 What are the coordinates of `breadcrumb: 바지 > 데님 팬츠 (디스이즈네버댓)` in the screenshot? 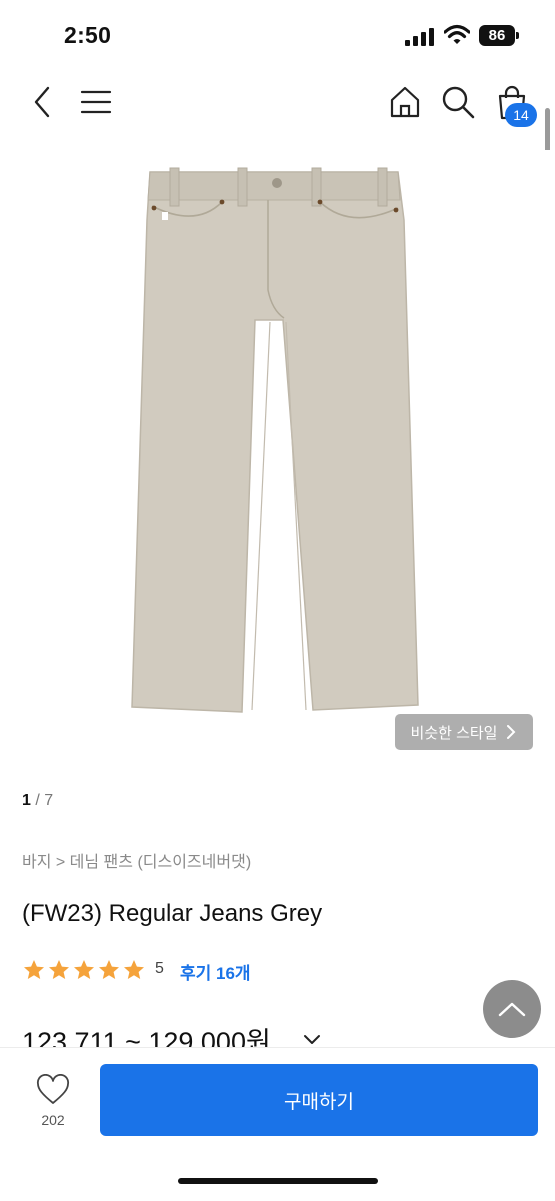 It's located at (136, 860).